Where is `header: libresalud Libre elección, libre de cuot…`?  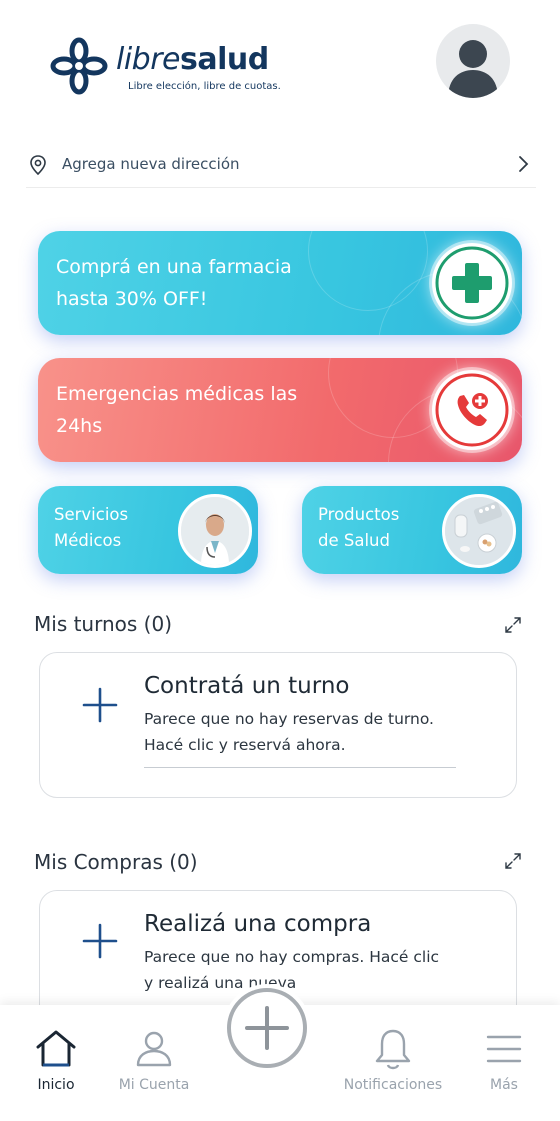
header: libresalud Libre elección, libre de cuot… is located at coordinates (280, 65).